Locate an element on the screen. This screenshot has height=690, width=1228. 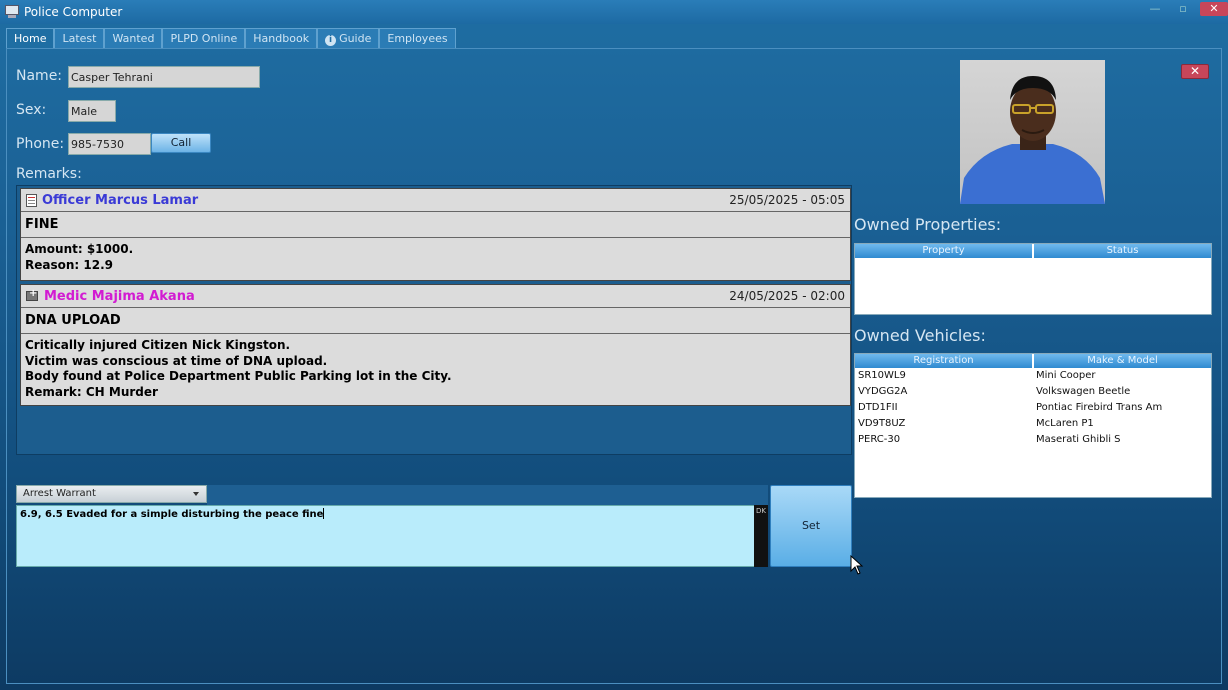
remark-line: Amount: $1000. is located at coordinates (79, 249).